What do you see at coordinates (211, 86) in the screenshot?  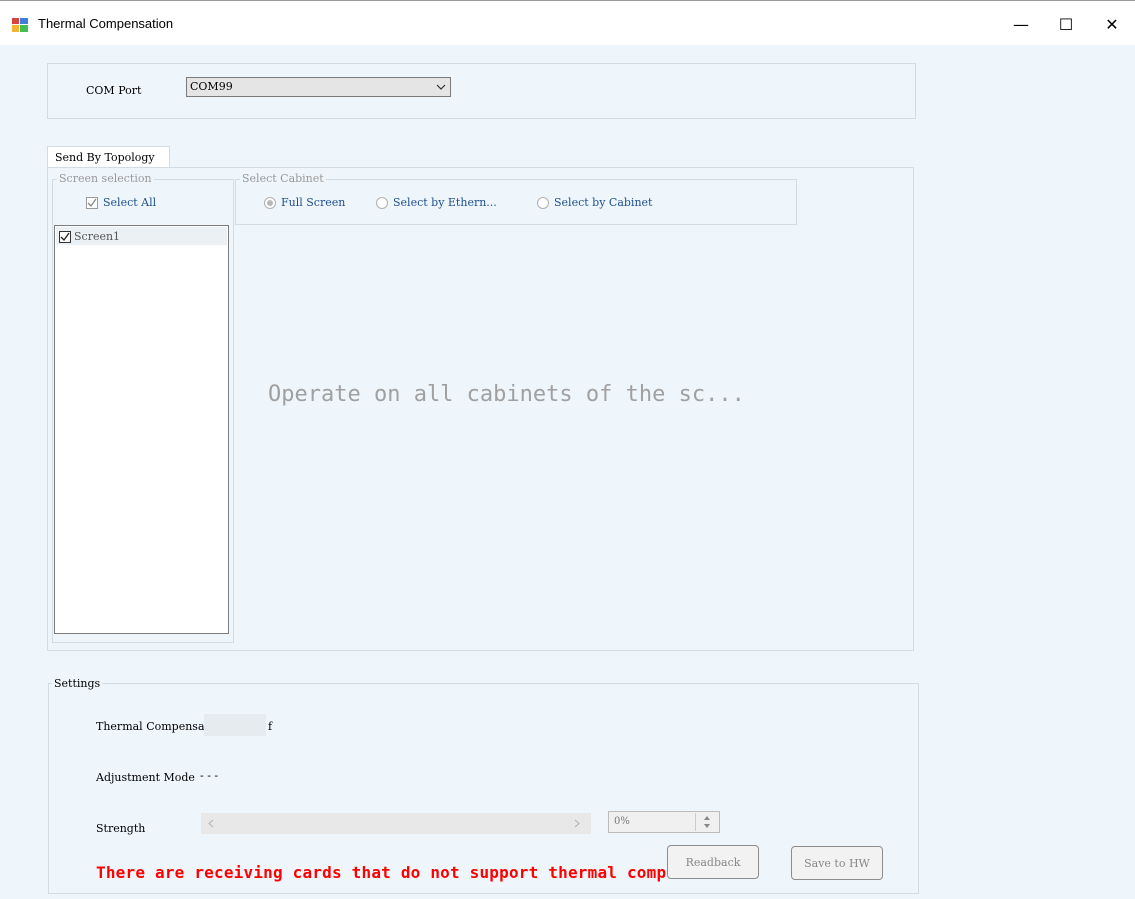 I see `com-port-value: COM99` at bounding box center [211, 86].